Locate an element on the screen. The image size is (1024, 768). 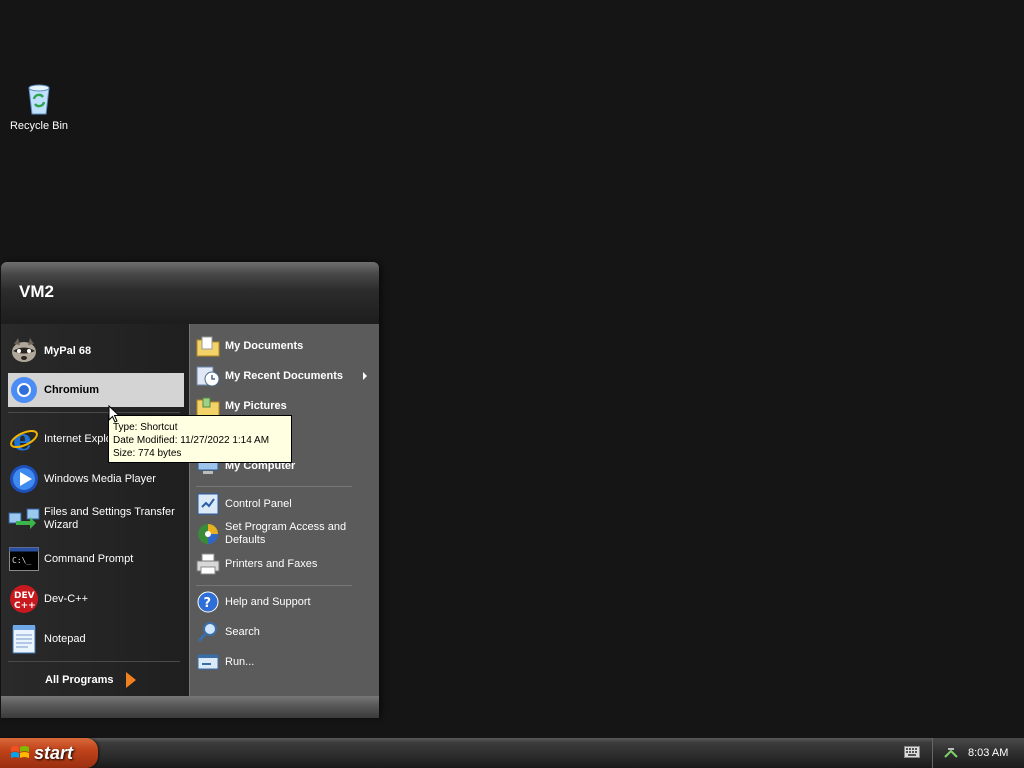
svg-text: C++ is located at coordinates (25, 606).